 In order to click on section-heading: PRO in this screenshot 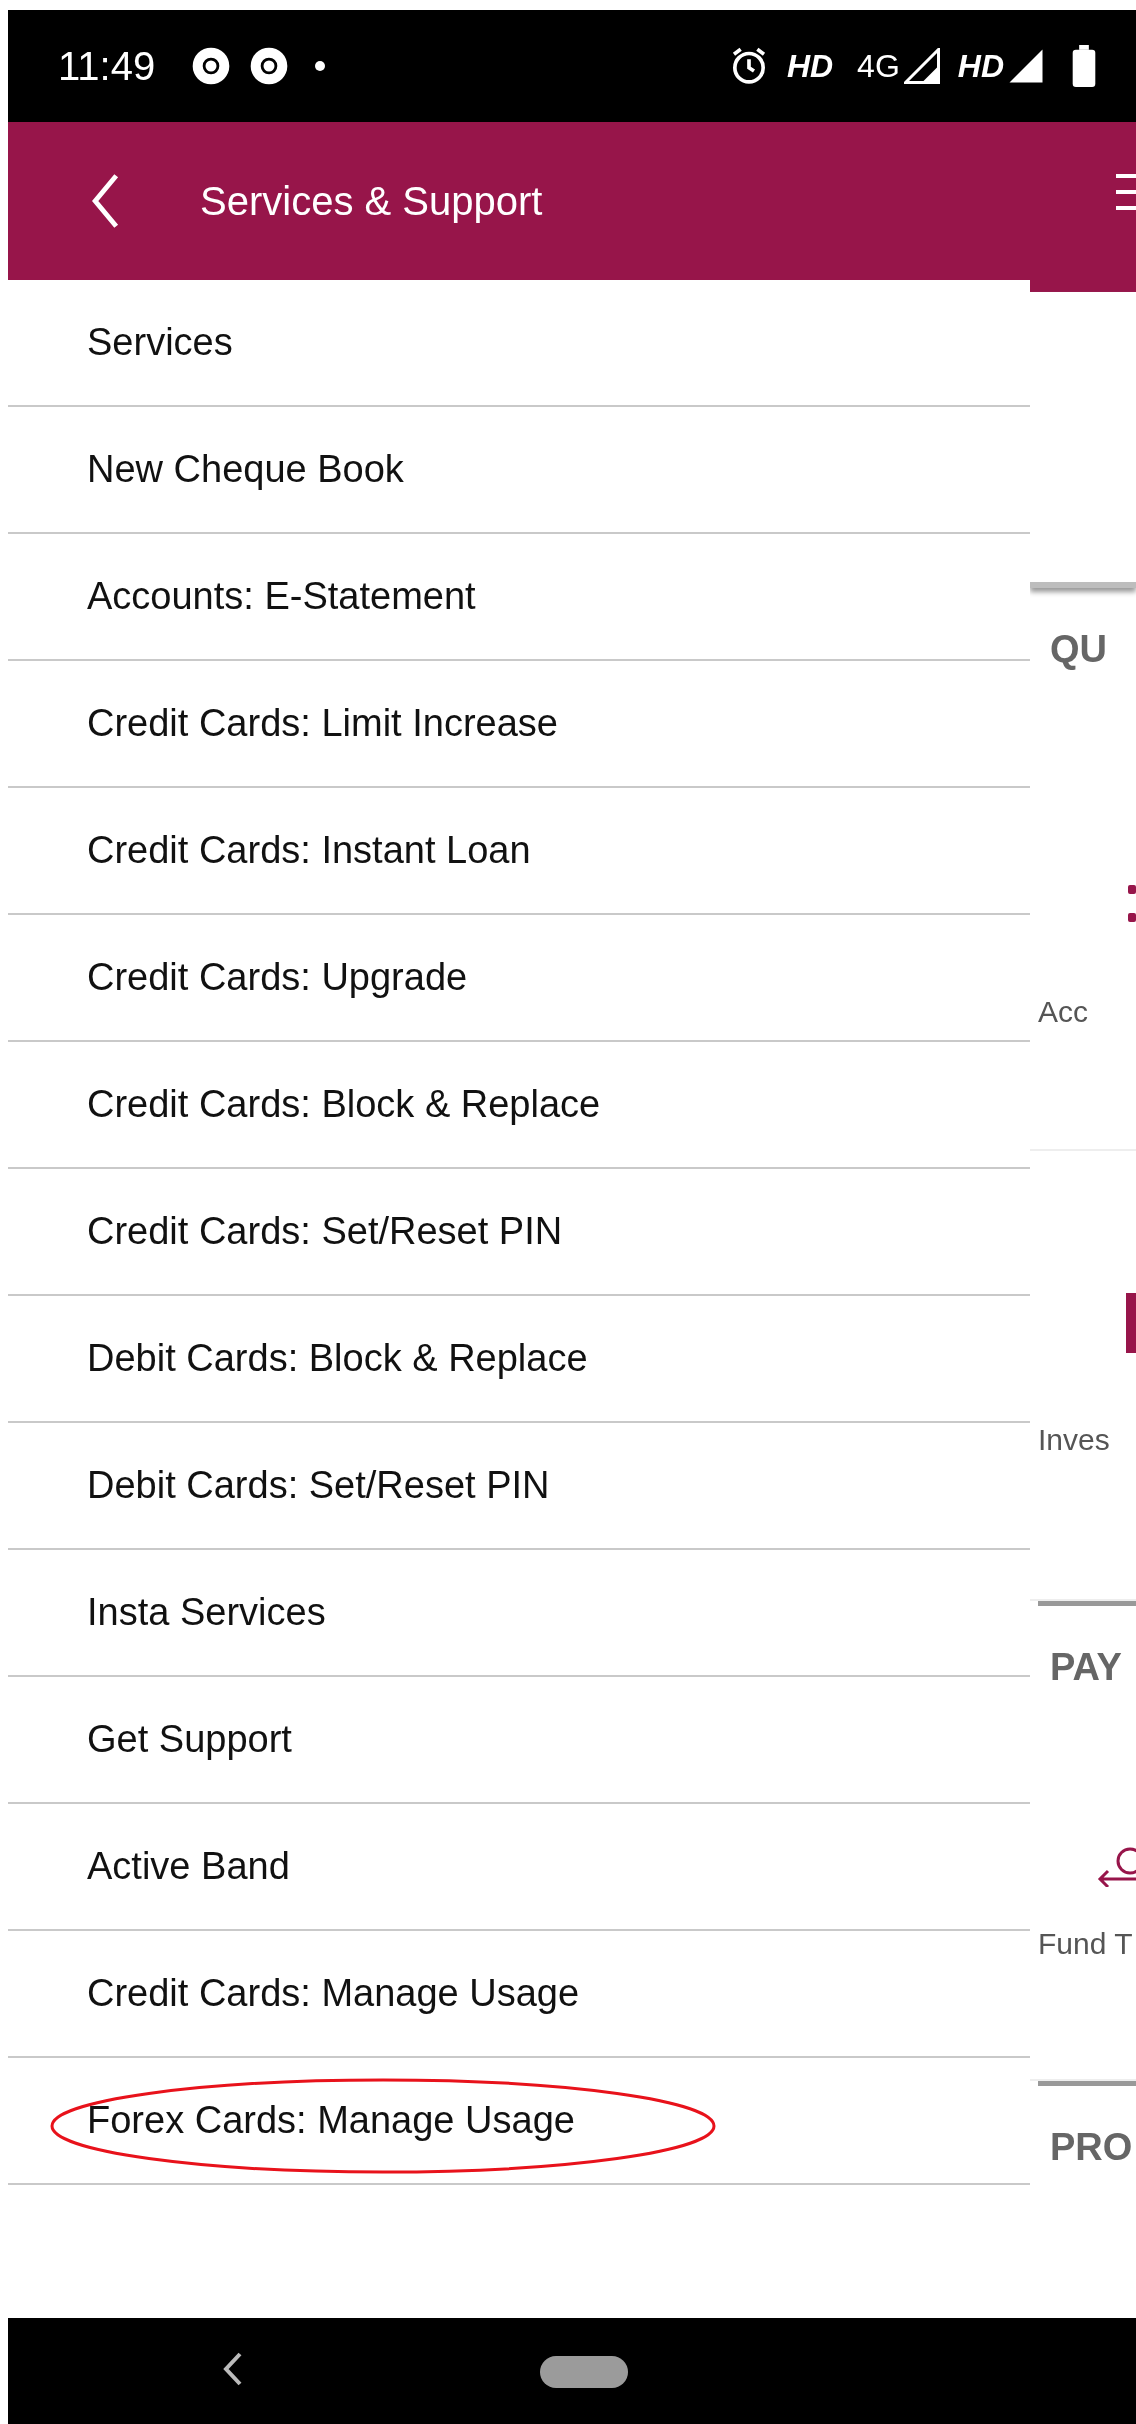, I will do `click(1091, 2147)`.